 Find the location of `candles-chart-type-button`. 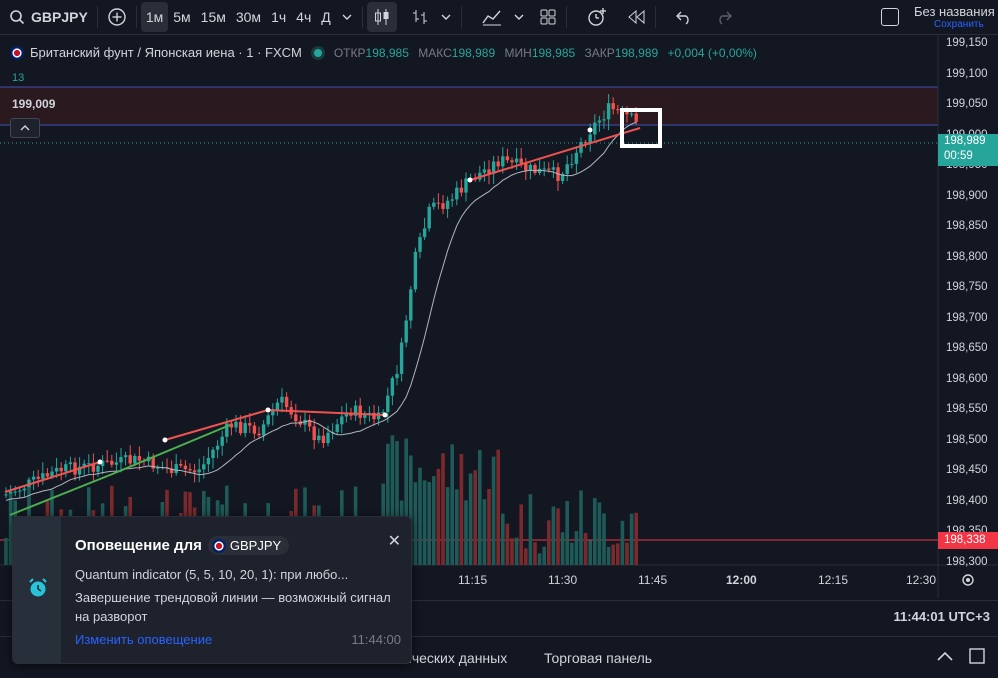

candles-chart-type-button is located at coordinates (381, 17).